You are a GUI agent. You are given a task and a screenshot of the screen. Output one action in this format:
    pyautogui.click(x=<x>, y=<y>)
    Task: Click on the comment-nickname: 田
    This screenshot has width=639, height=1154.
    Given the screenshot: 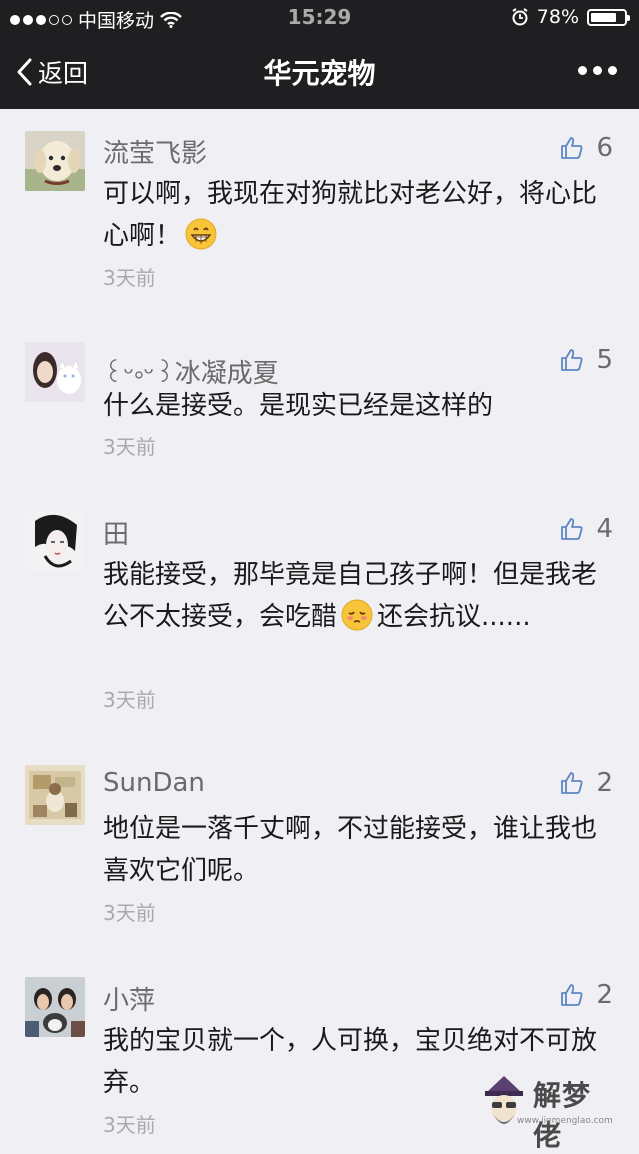 What is the action you would take?
    pyautogui.click(x=116, y=535)
    